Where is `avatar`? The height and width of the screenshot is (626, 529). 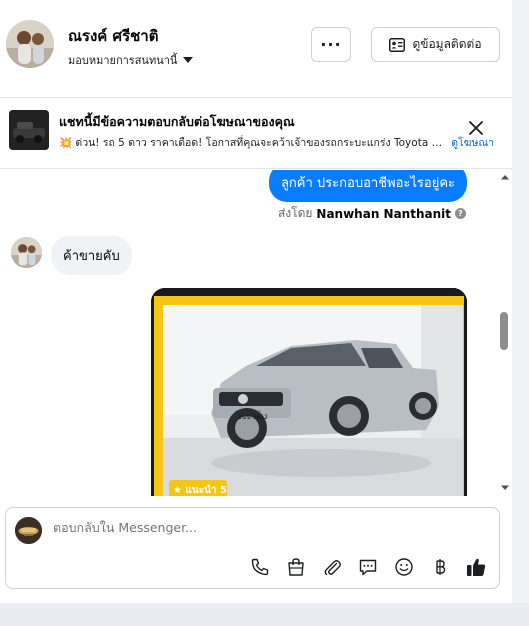
avatar is located at coordinates (30, 44).